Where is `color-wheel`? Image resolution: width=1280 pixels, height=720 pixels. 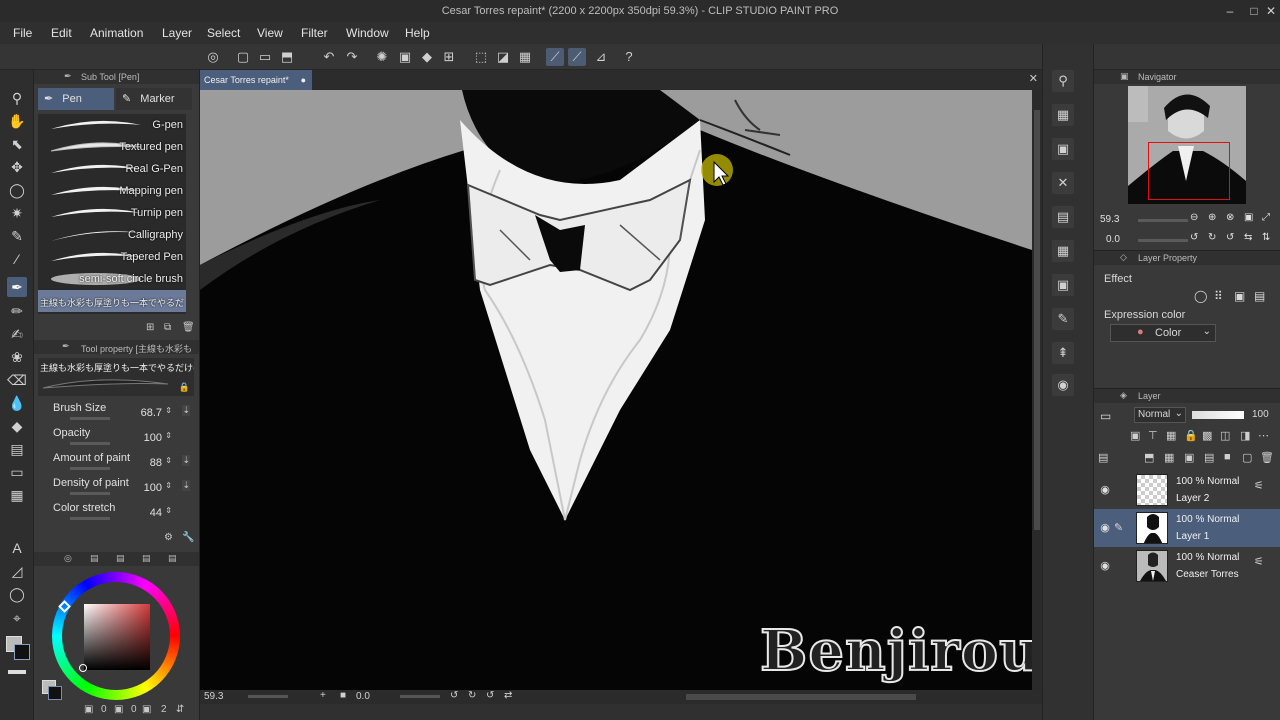 color-wheel is located at coordinates (116, 636).